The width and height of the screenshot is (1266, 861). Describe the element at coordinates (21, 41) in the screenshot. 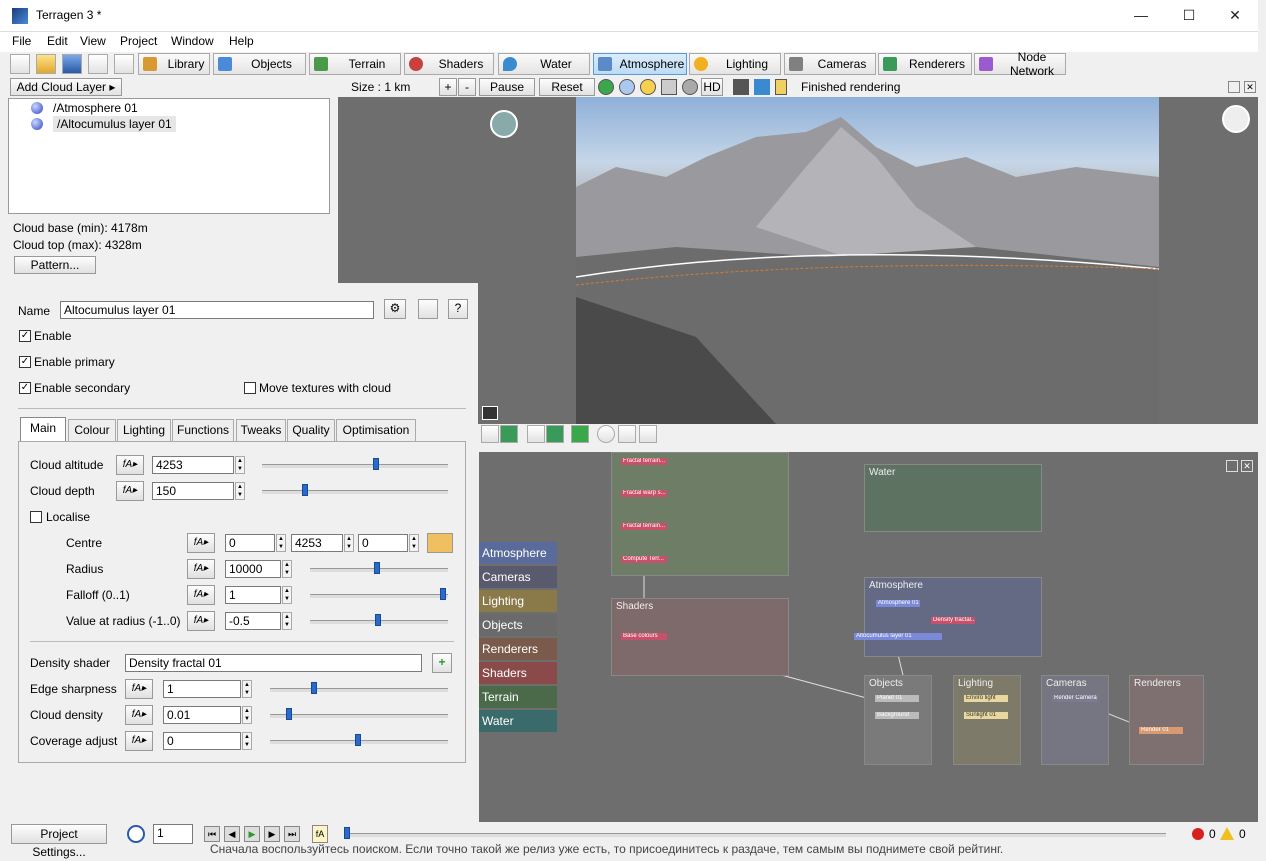

I see `menu-file: File` at that location.